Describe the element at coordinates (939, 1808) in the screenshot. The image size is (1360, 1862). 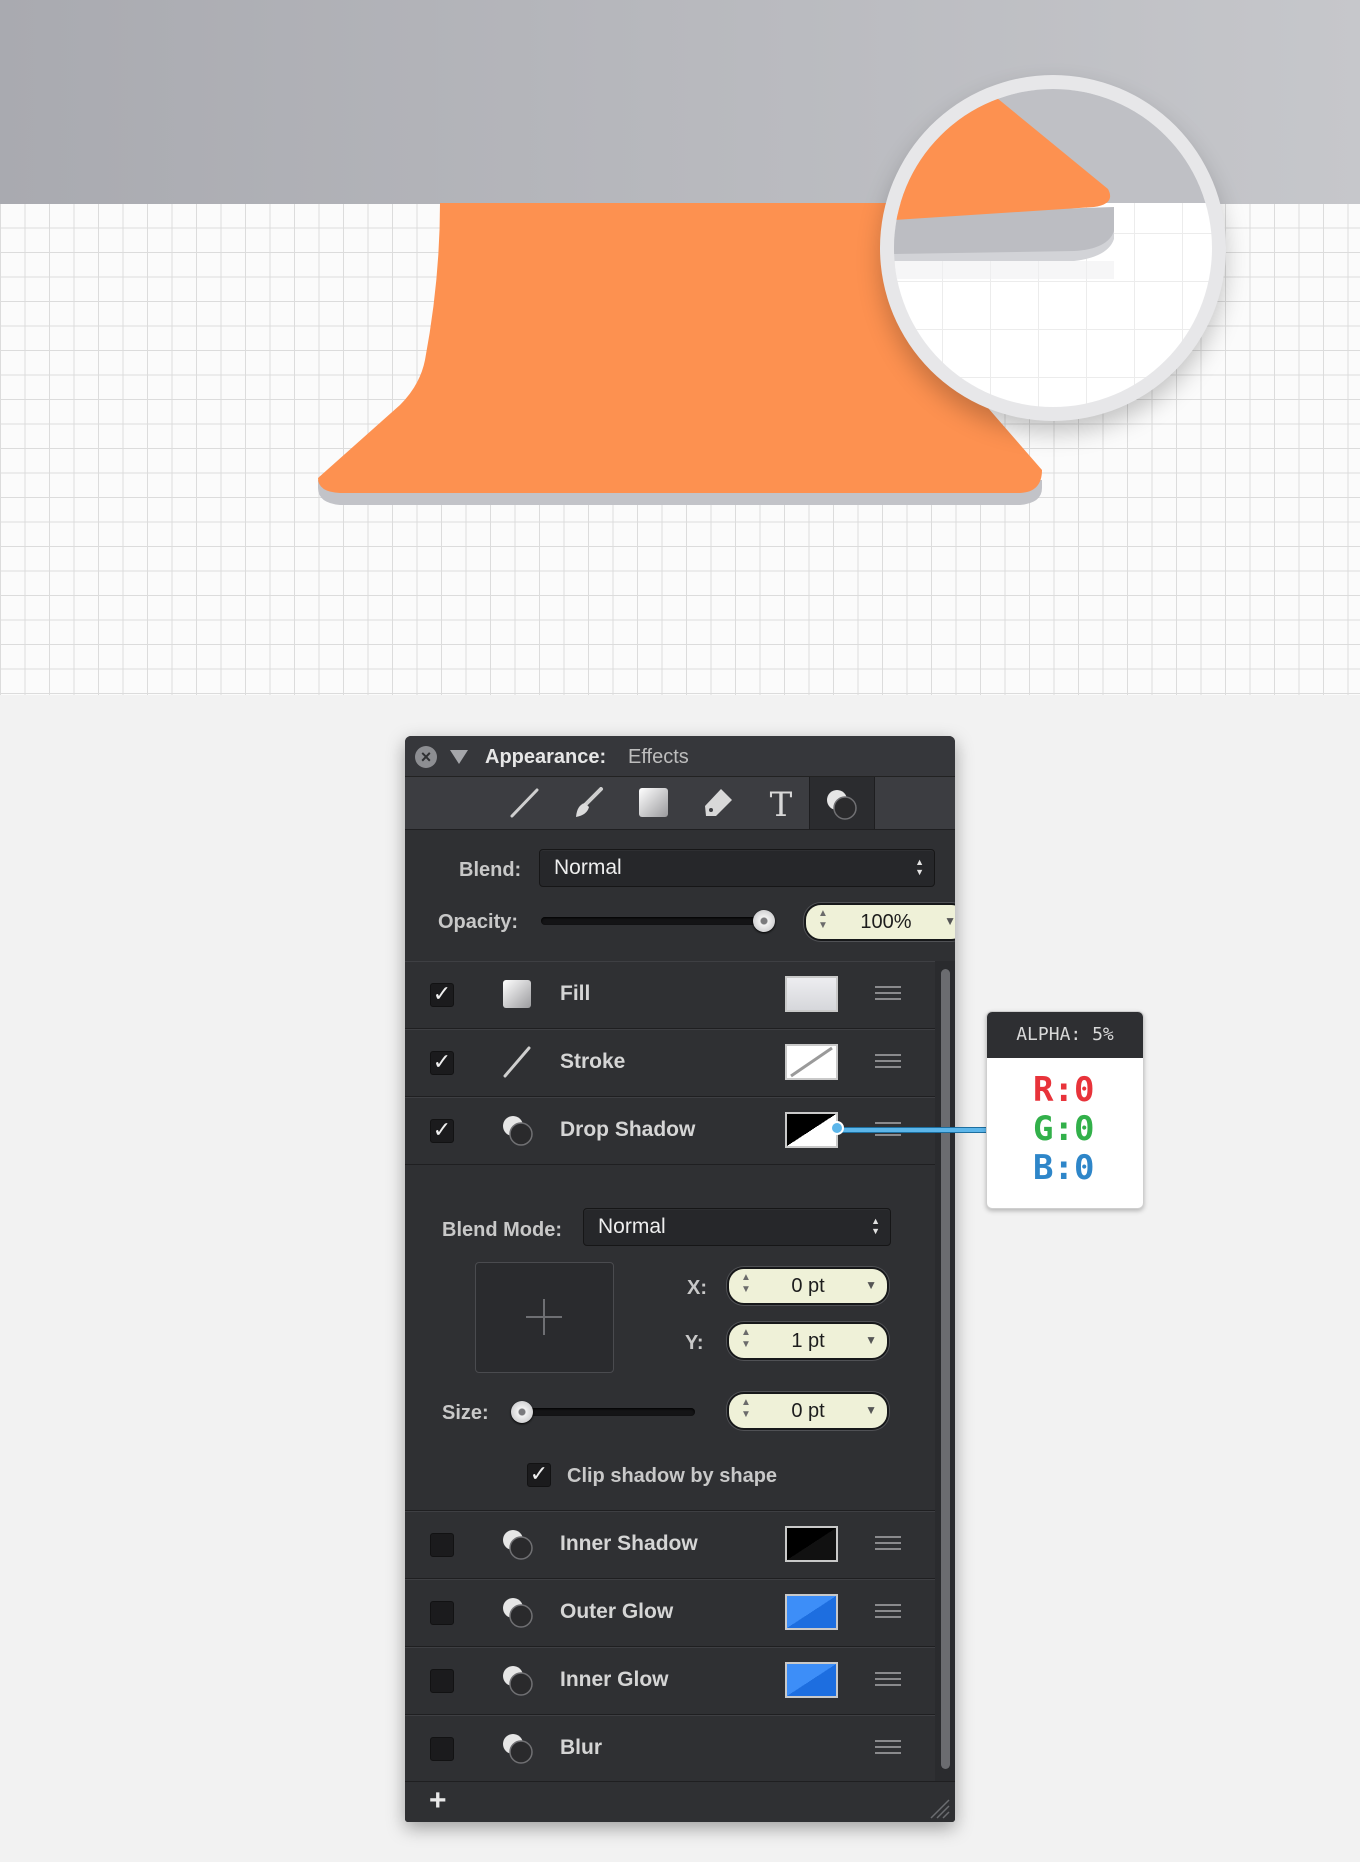
I see `resize-grip-icon` at that location.